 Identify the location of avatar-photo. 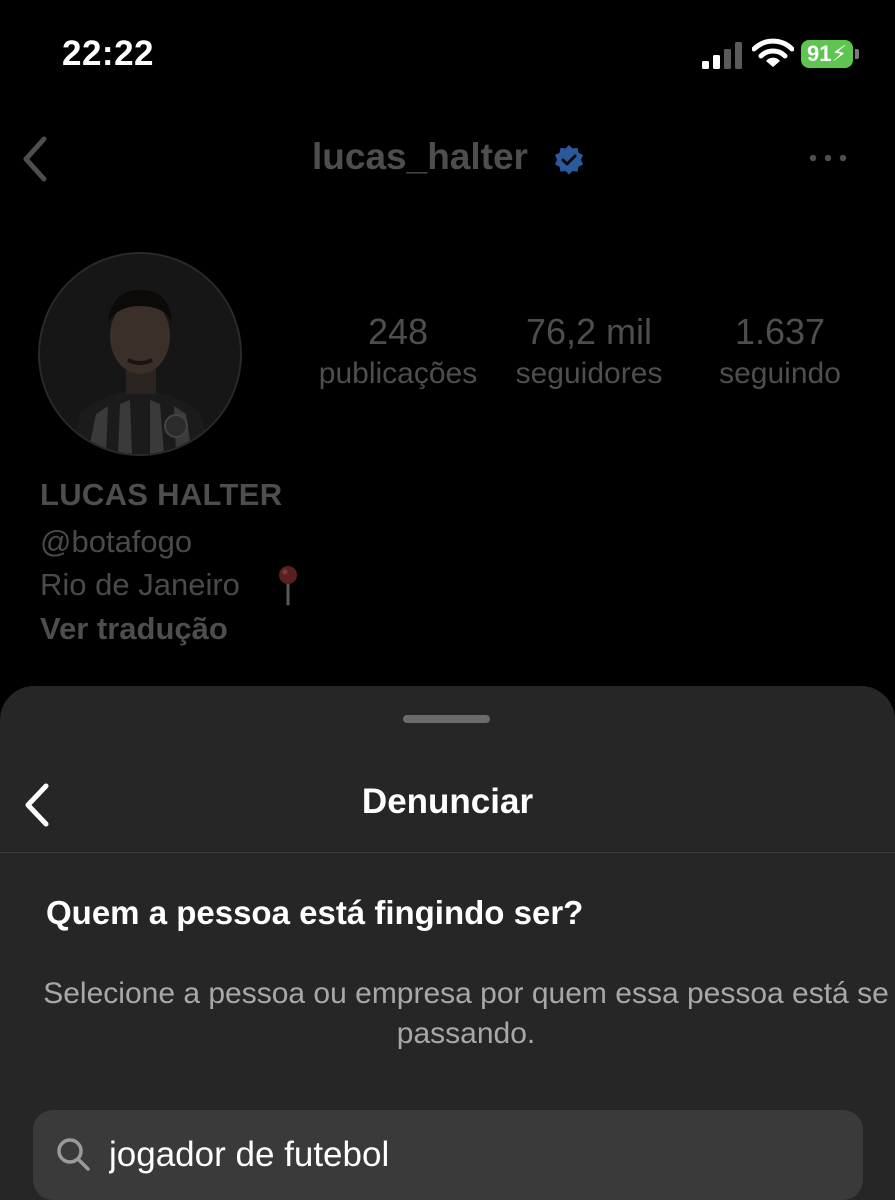
(140, 354).